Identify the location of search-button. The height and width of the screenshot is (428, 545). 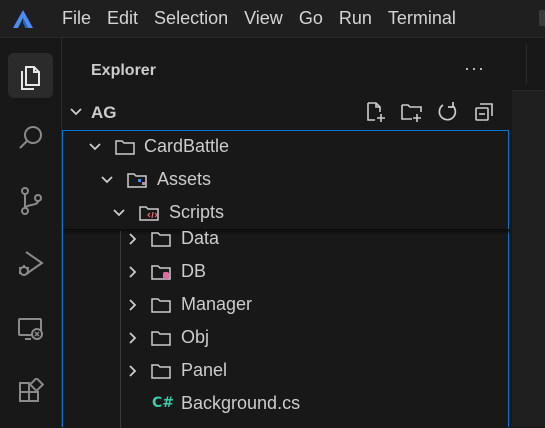
(30, 137).